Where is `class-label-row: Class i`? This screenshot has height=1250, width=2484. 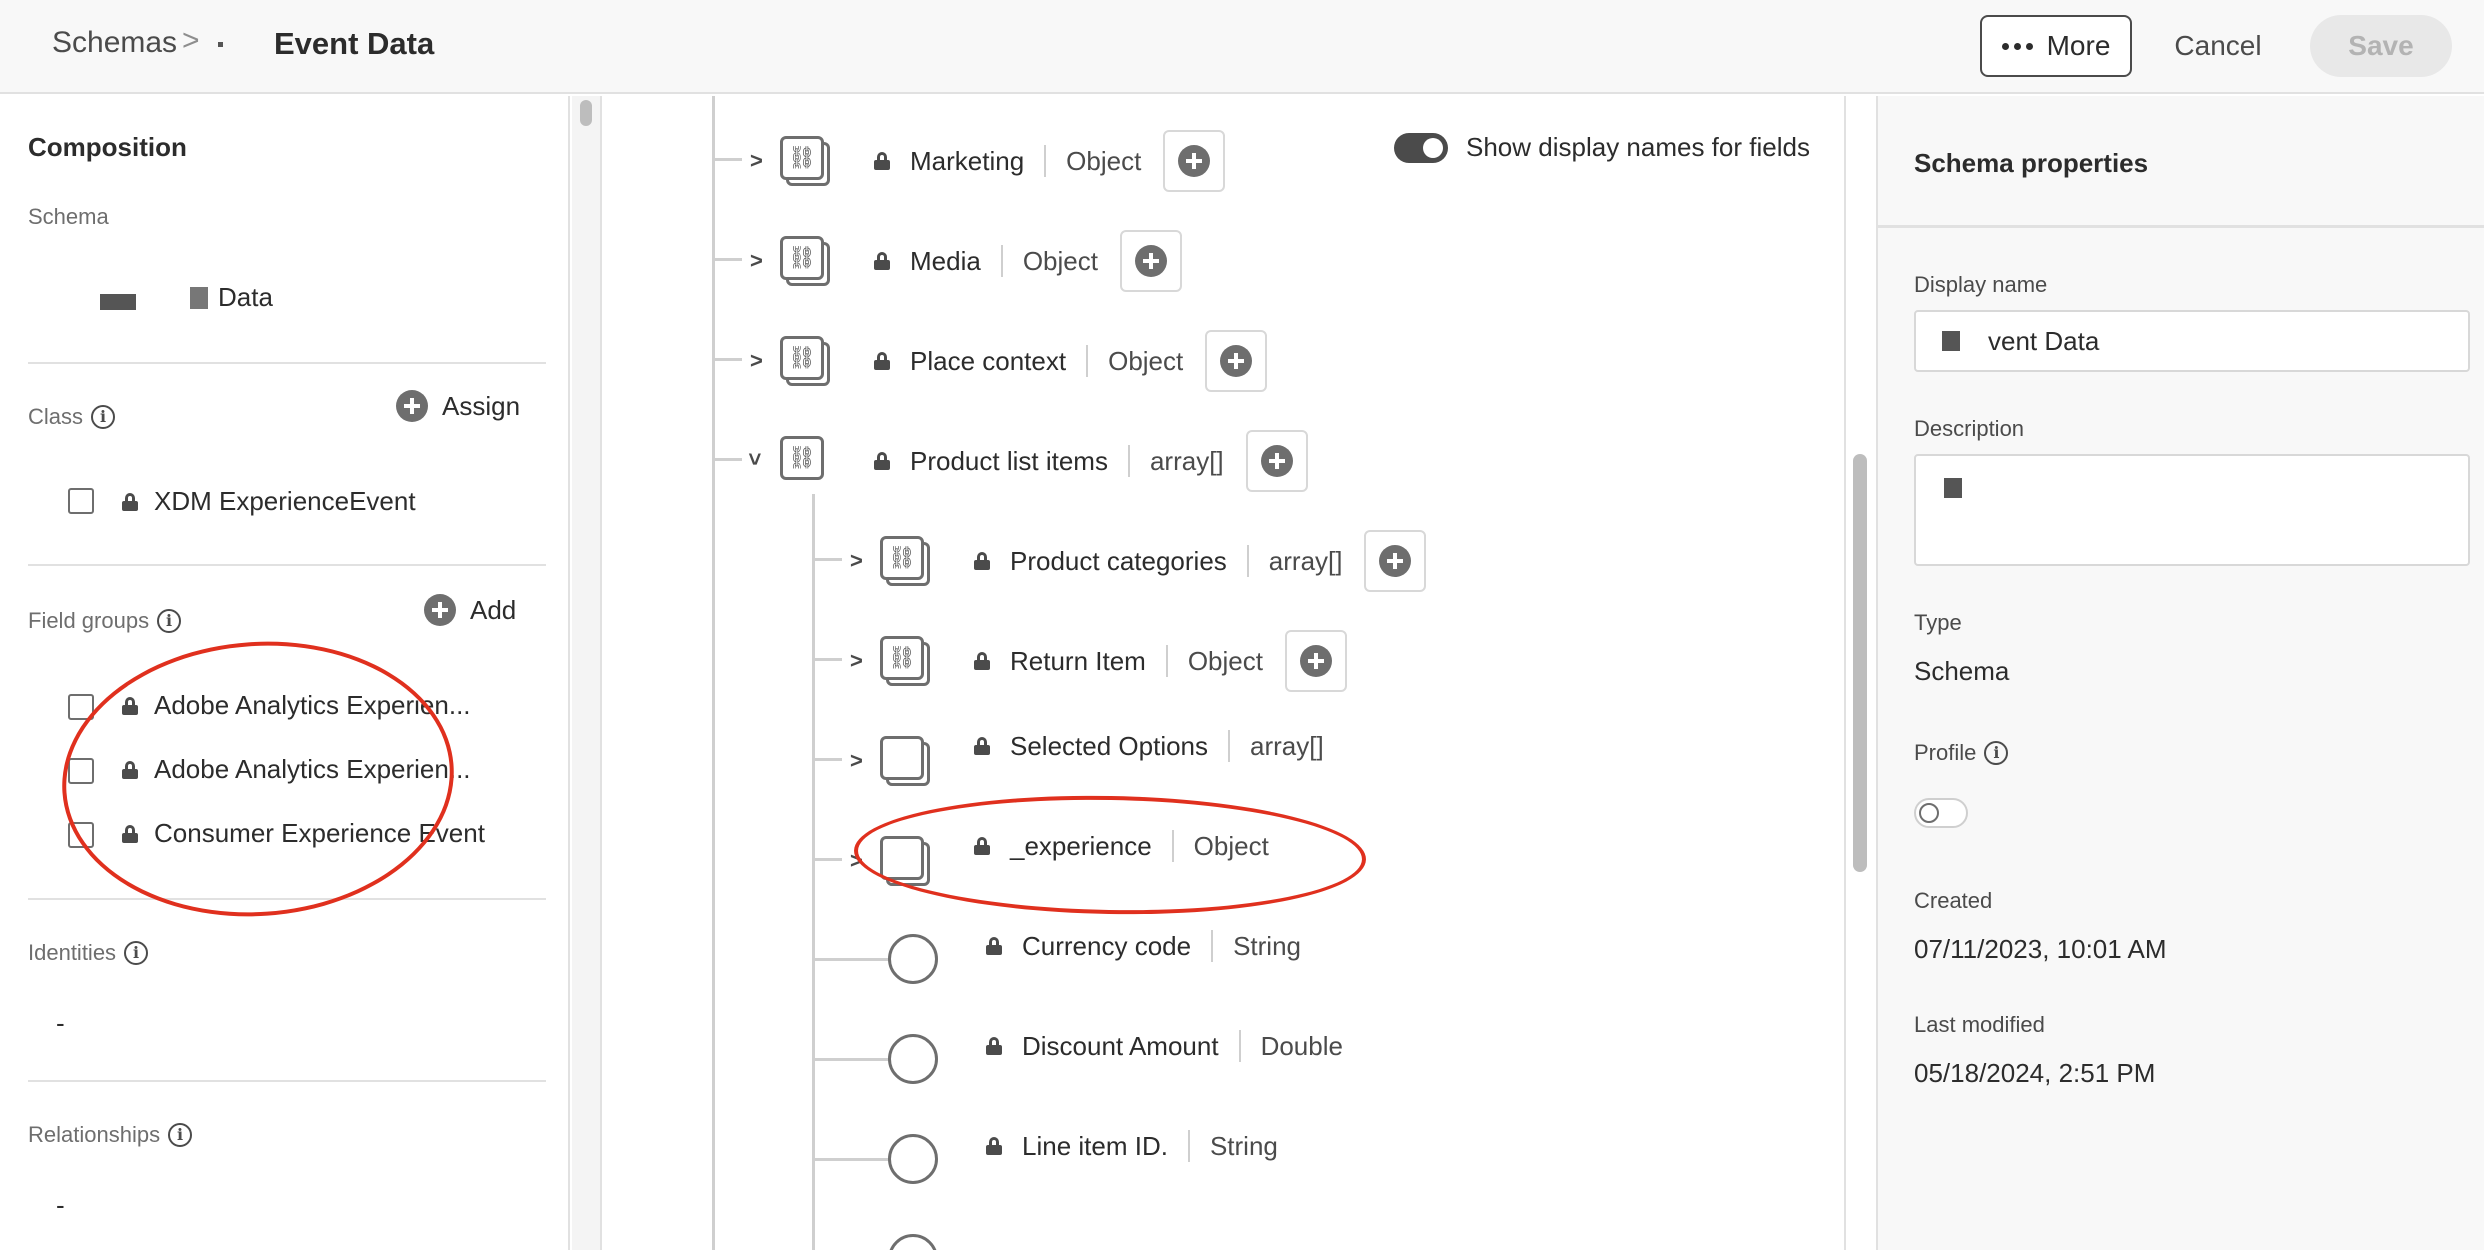 class-label-row: Class i is located at coordinates (72, 417).